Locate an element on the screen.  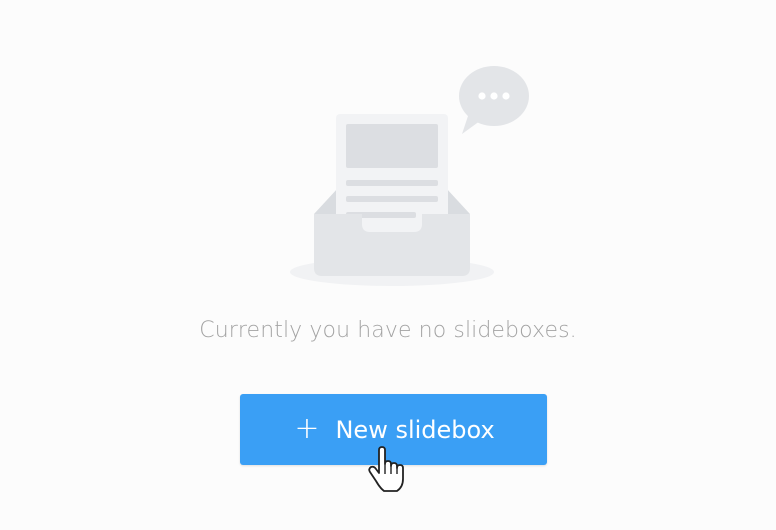
speech-bubble-icon is located at coordinates (494, 100).